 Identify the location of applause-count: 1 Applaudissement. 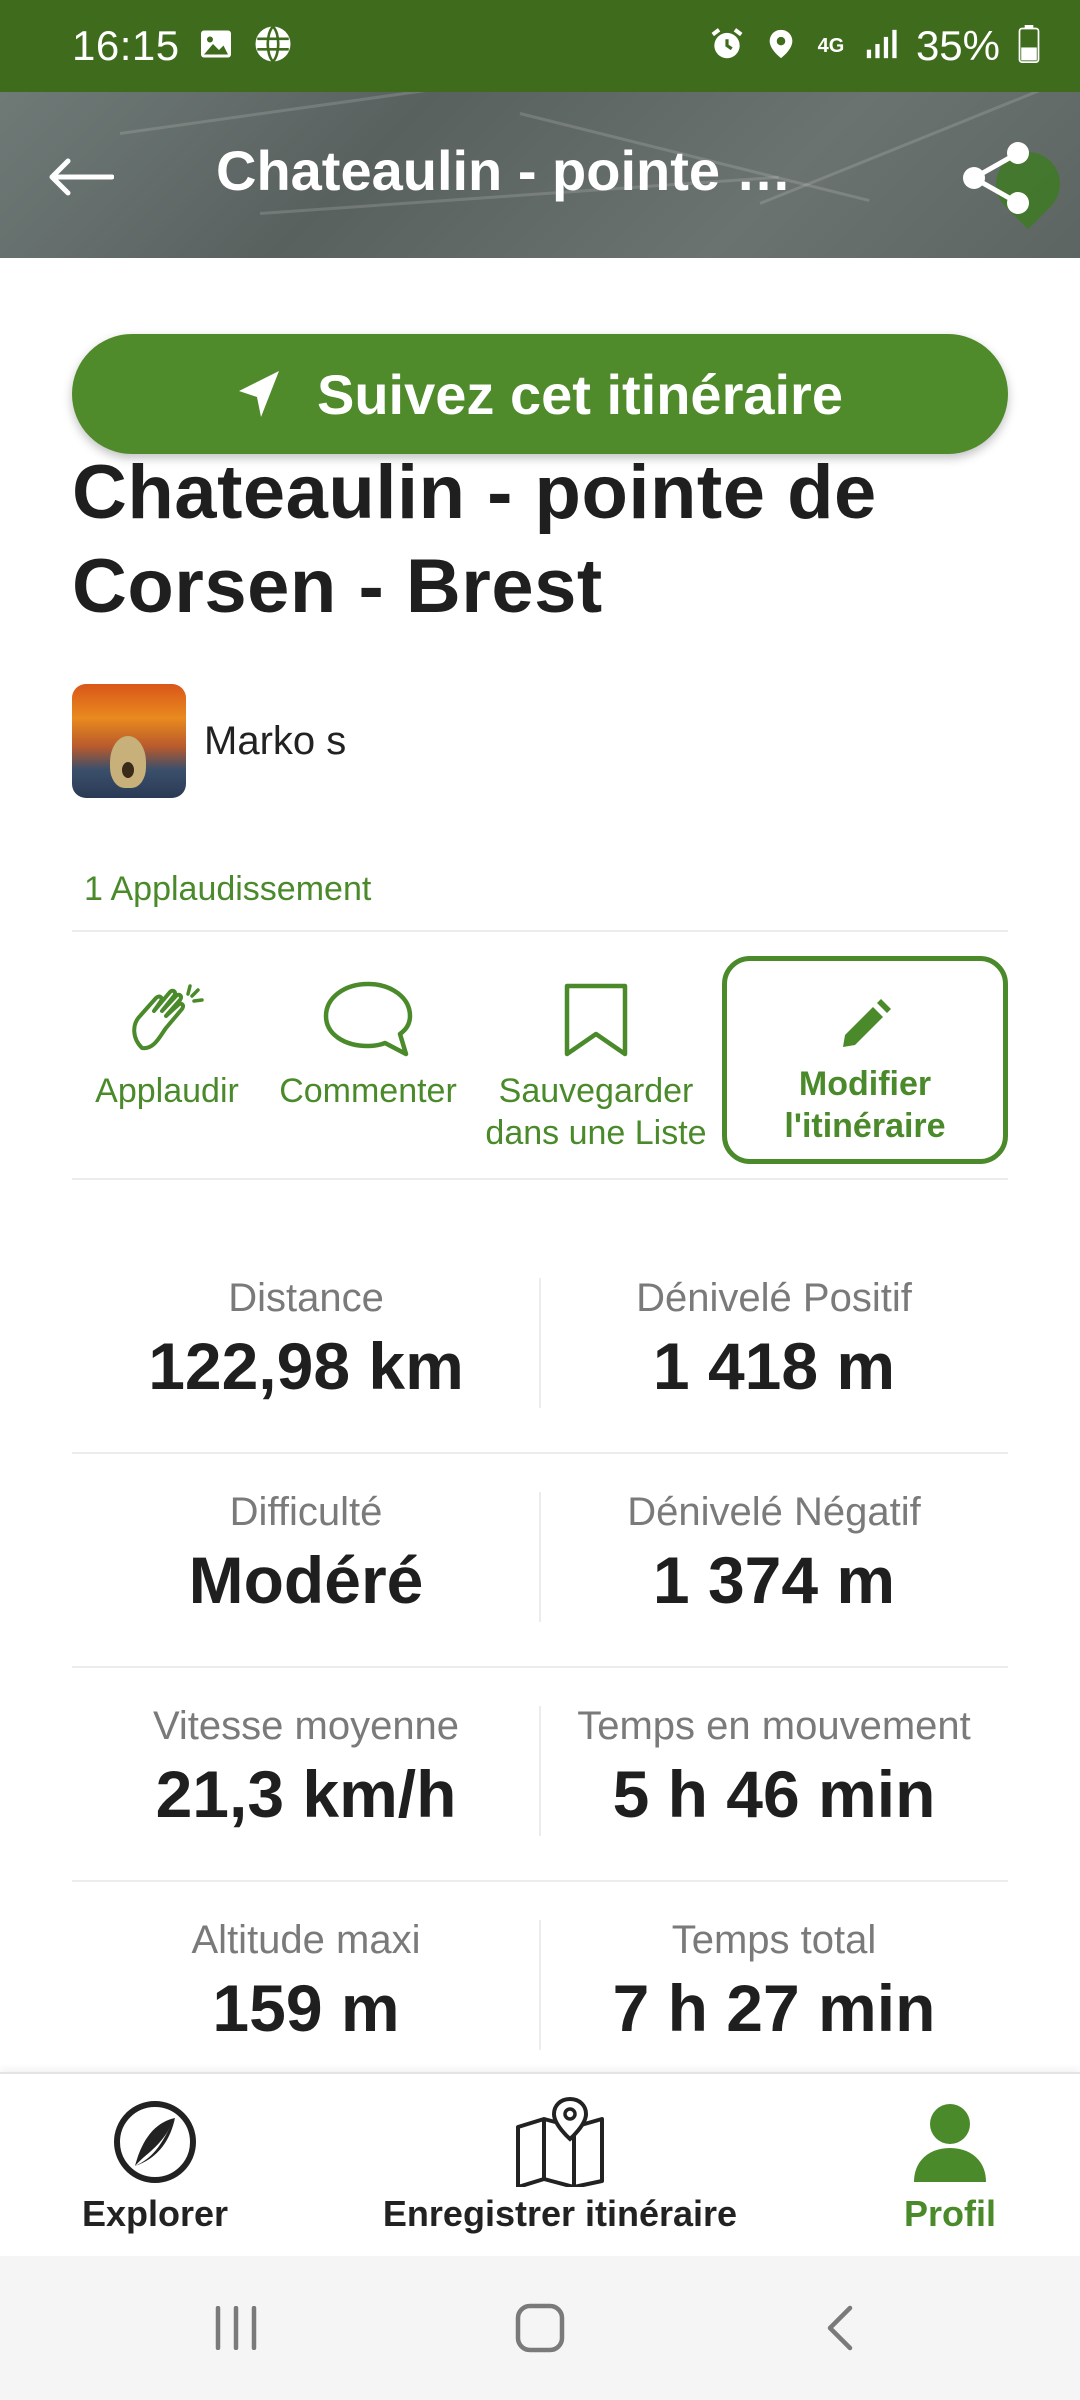
(227, 889).